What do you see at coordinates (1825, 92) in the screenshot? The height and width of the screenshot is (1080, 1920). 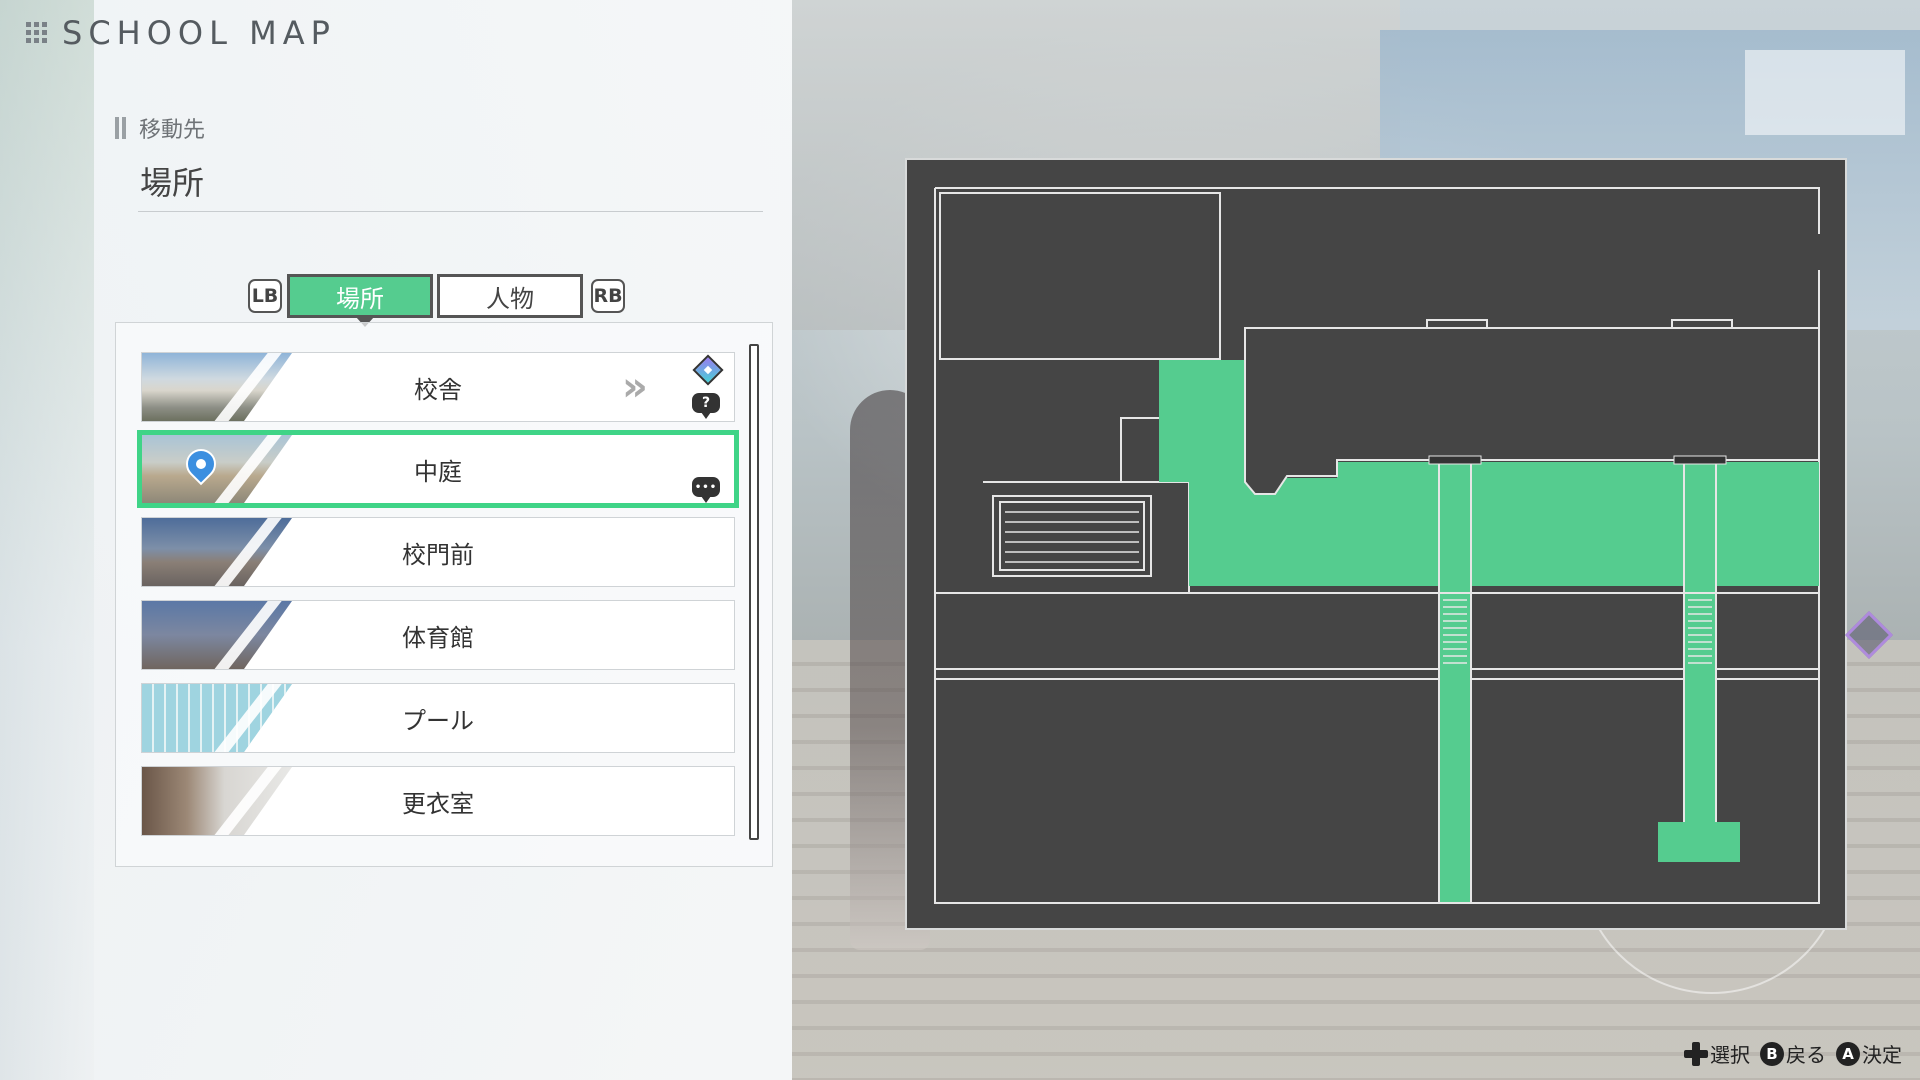 I see `background-light-panel` at bounding box center [1825, 92].